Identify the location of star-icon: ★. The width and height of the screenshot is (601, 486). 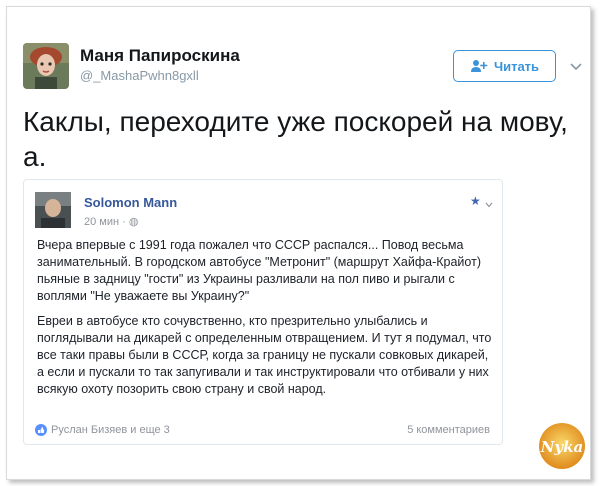
(475, 201).